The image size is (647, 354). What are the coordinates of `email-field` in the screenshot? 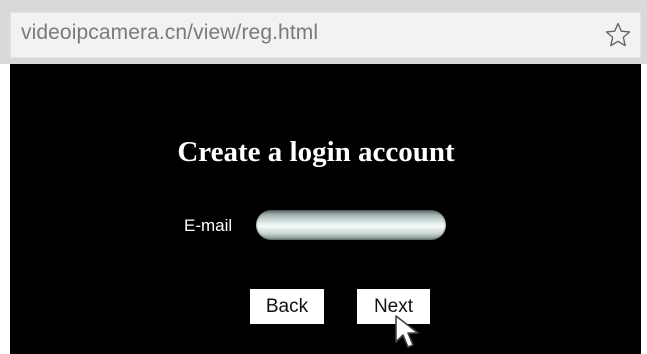 It's located at (351, 225).